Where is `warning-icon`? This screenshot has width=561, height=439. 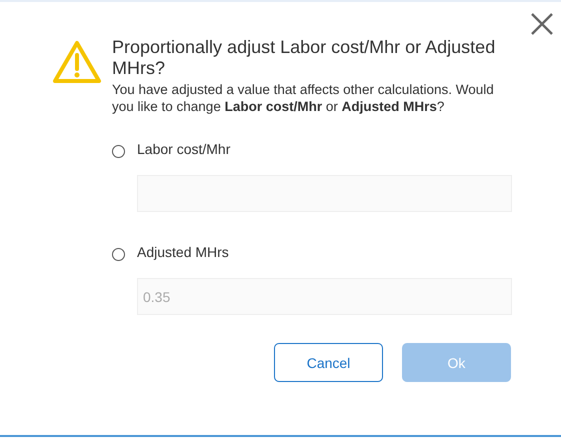
warning-icon is located at coordinates (77, 62).